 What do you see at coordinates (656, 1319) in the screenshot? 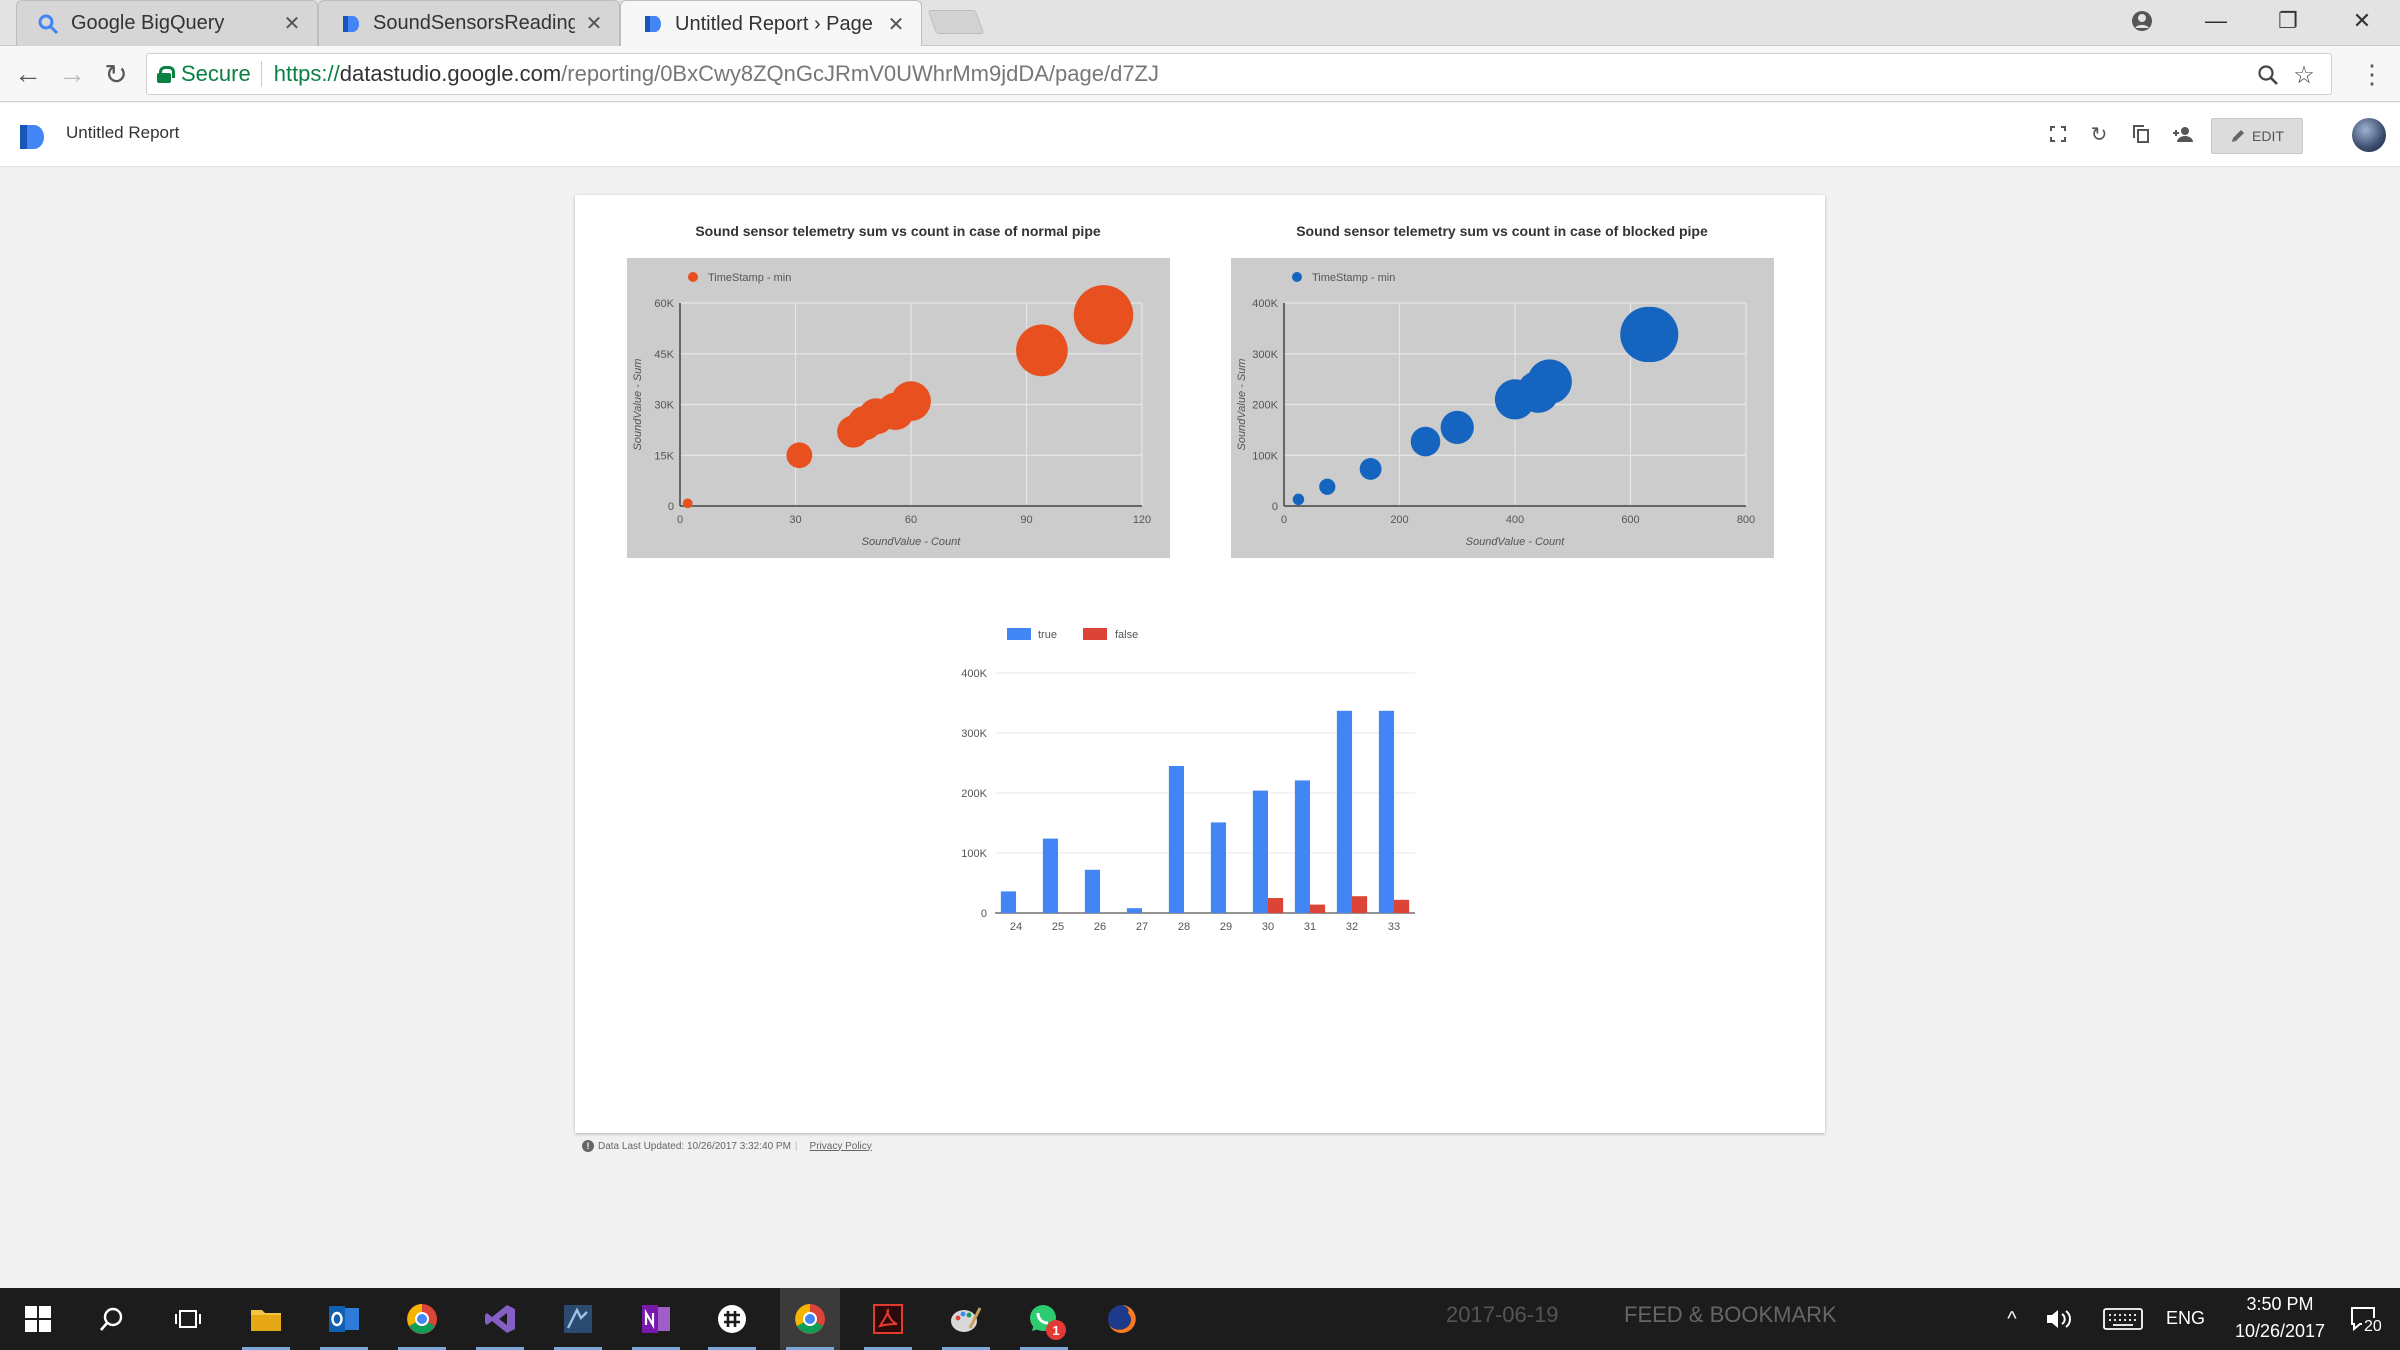
I see `onenote-icon` at bounding box center [656, 1319].